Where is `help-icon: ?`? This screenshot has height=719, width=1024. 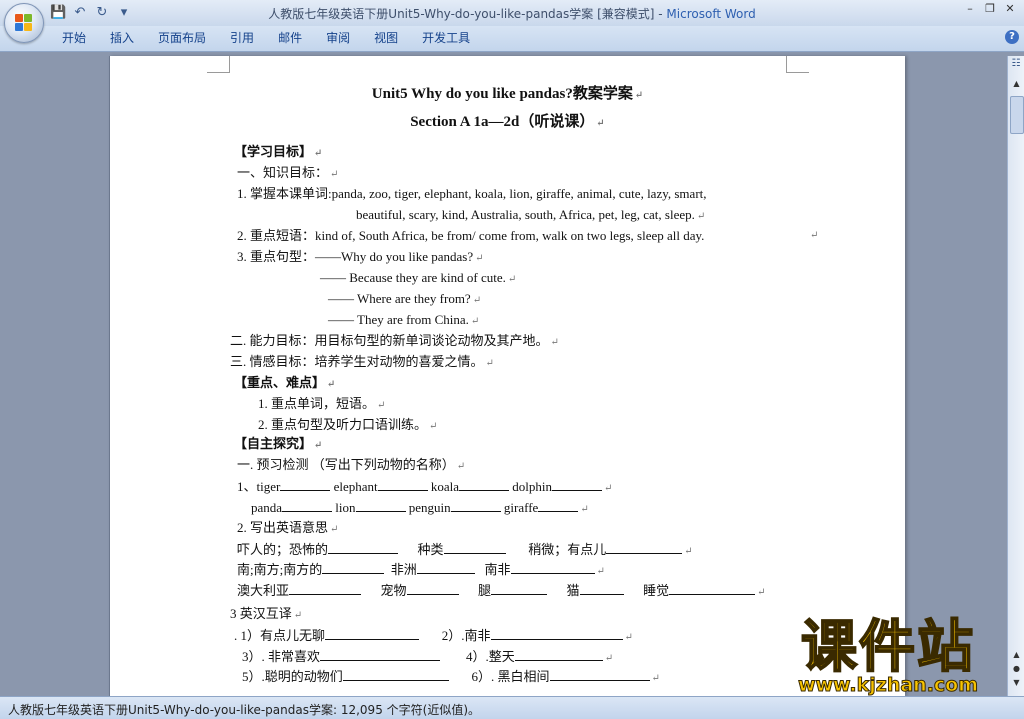
help-icon: ? is located at coordinates (1012, 37).